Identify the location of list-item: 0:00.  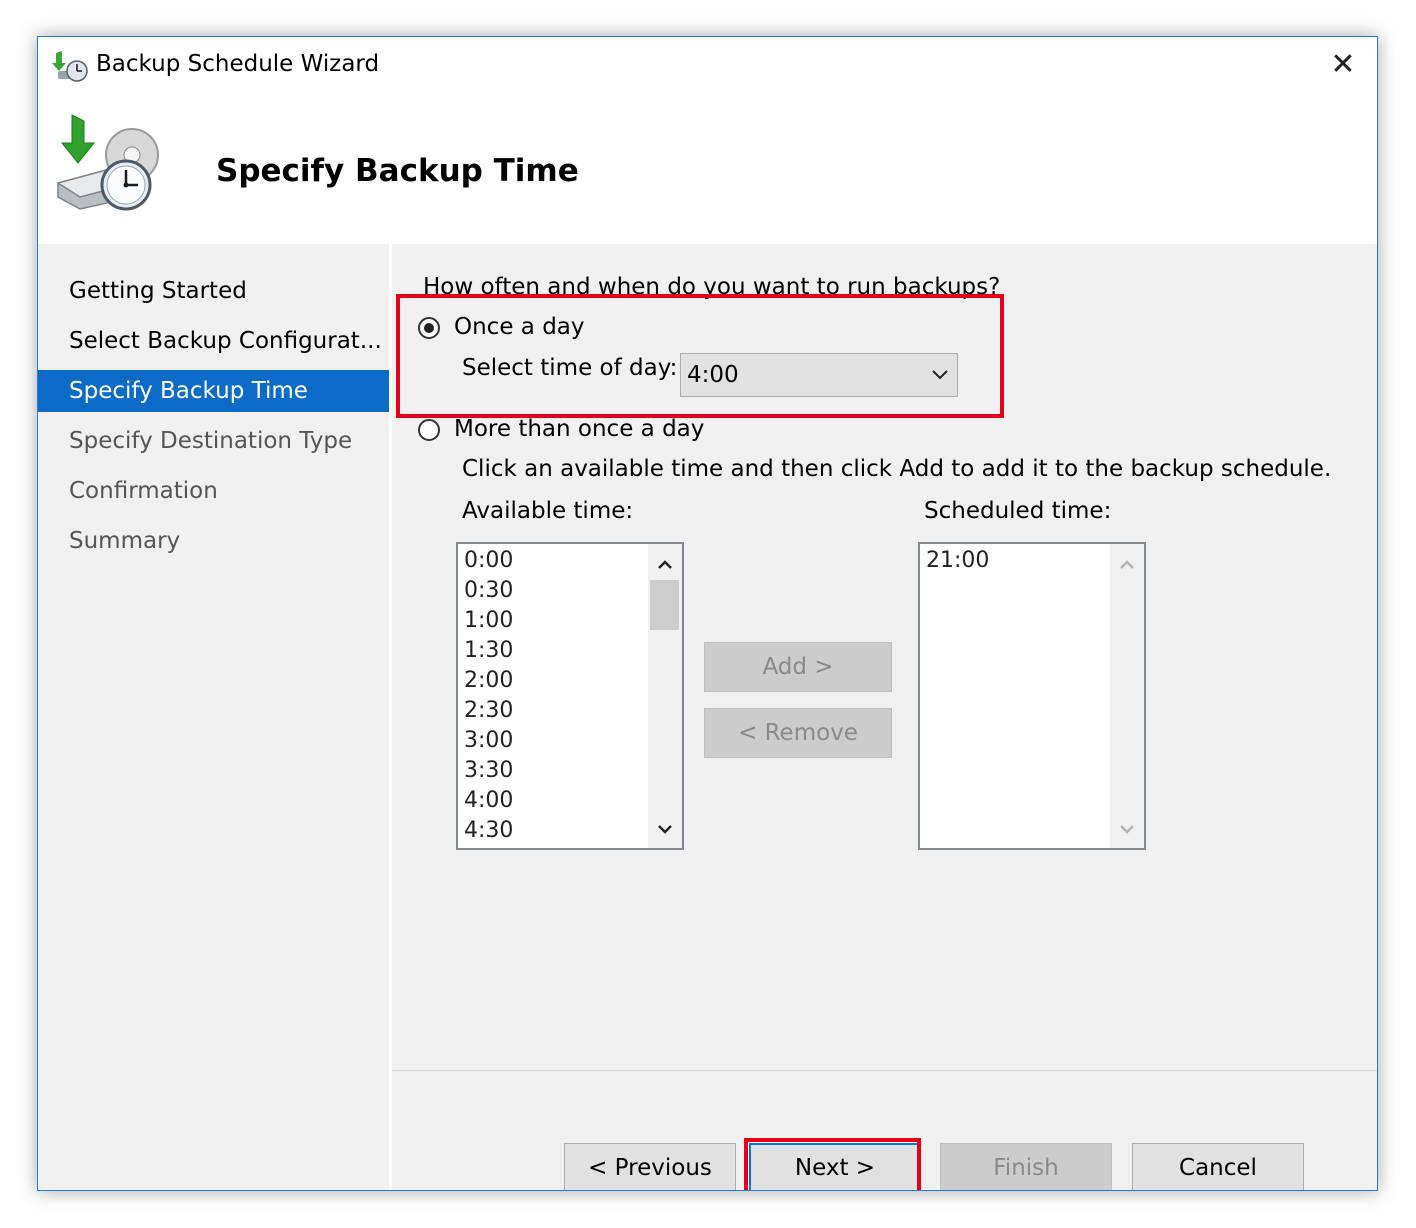
(488, 561).